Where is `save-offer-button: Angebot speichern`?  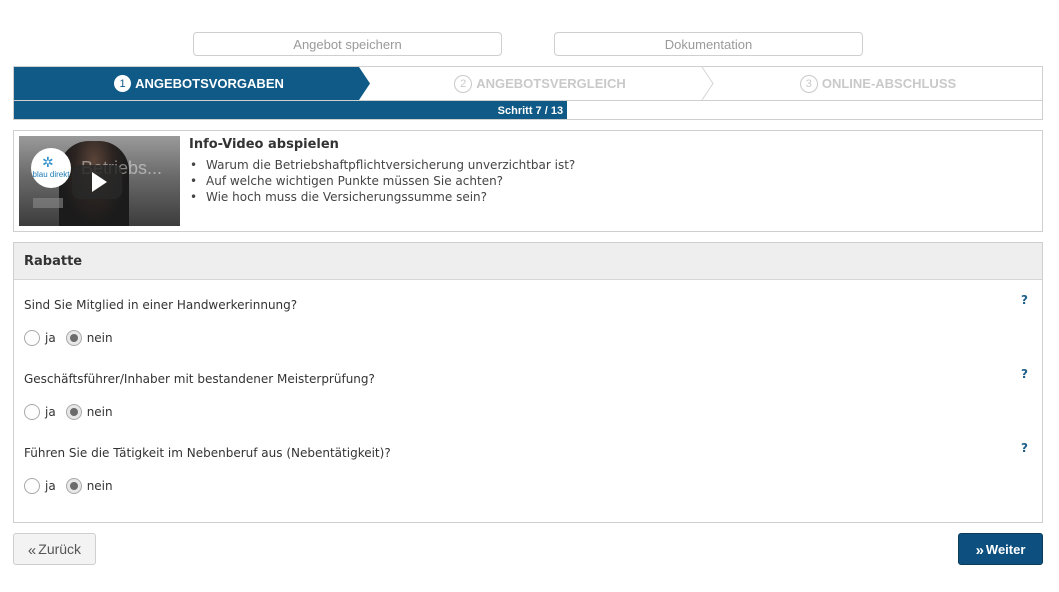 save-offer-button: Angebot speichern is located at coordinates (347, 44).